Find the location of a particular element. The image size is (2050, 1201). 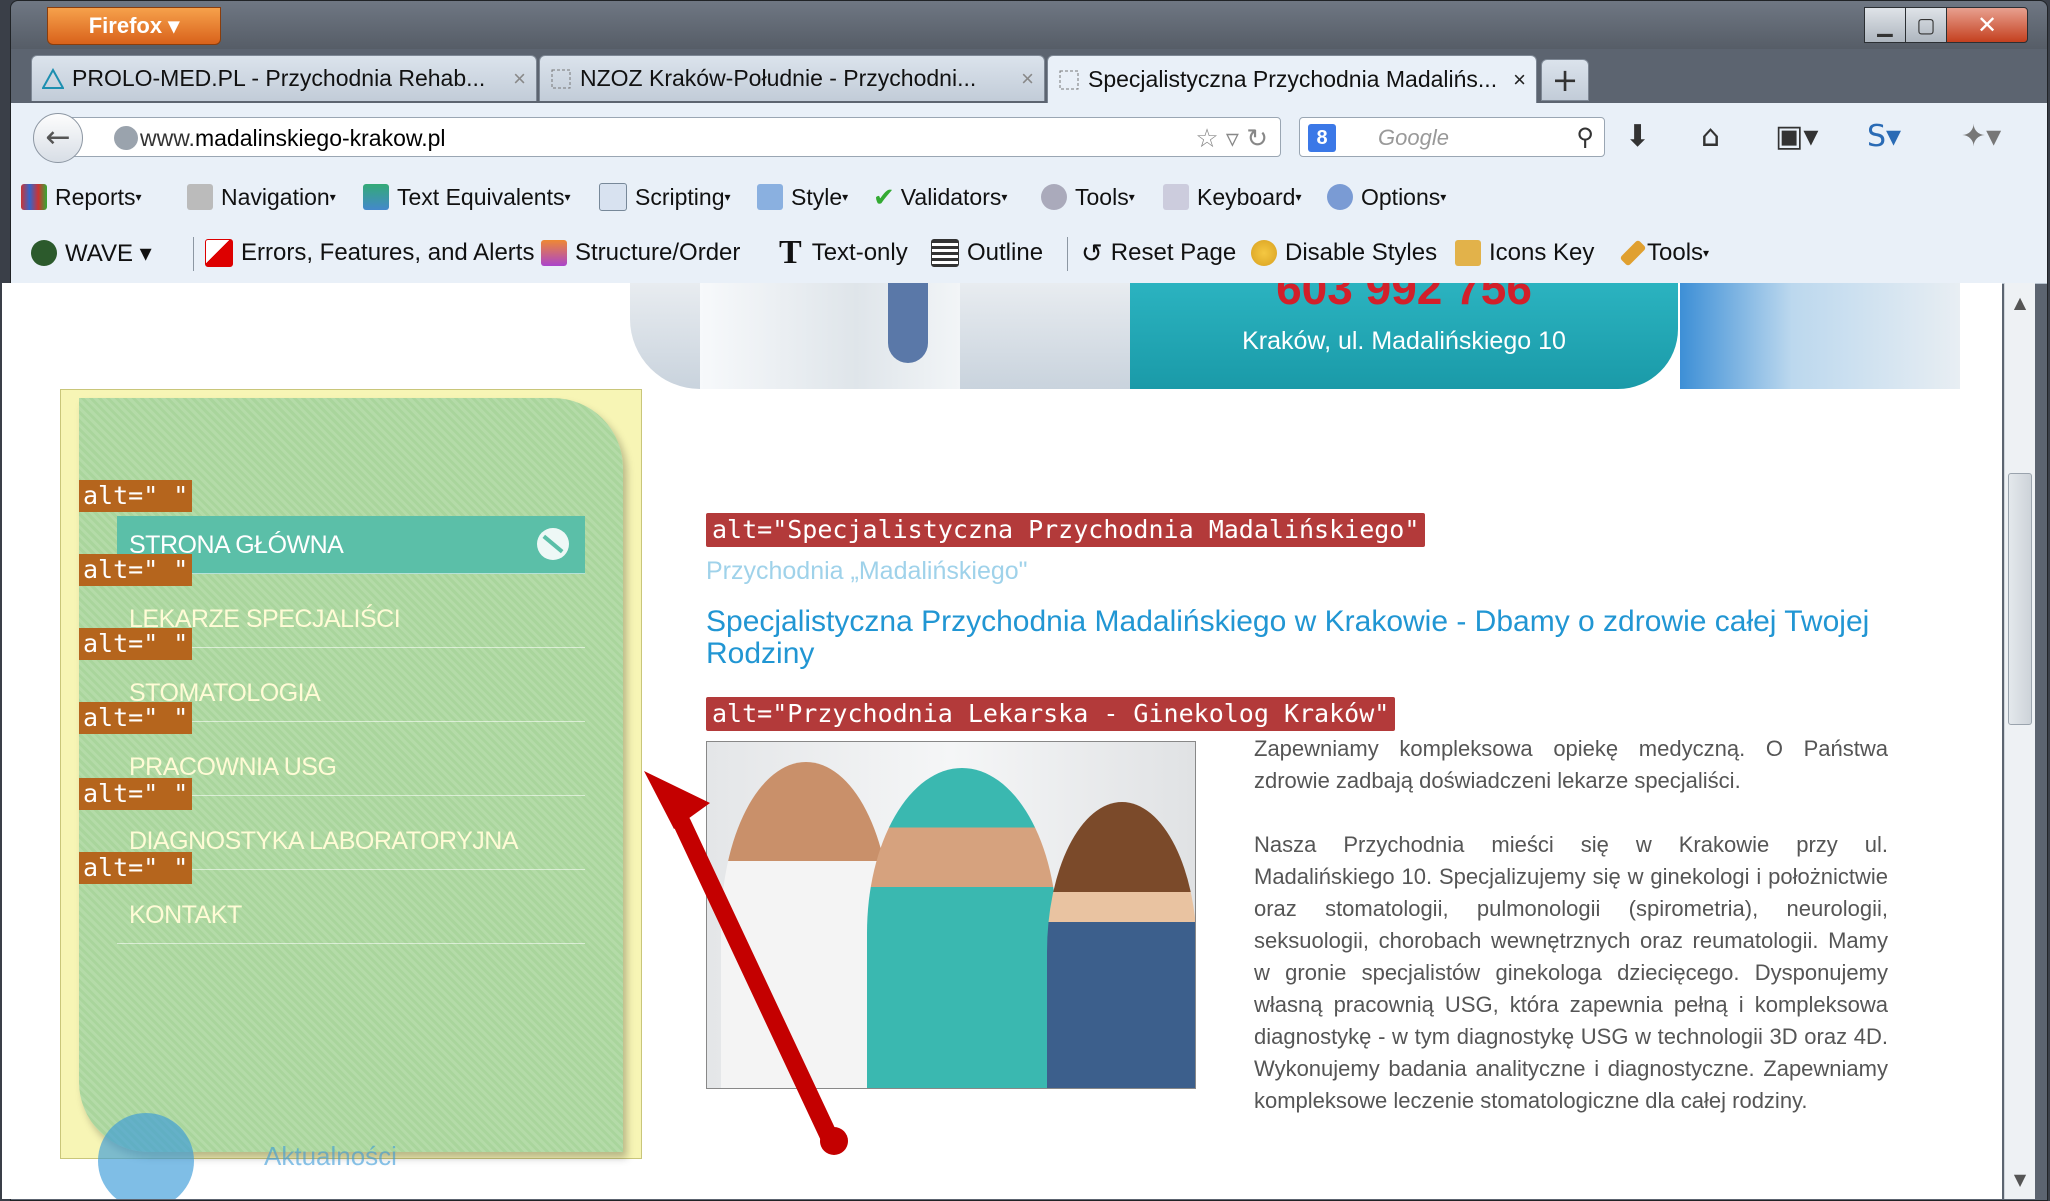

scripting-menu: Scripting ▾ is located at coordinates (665, 197).